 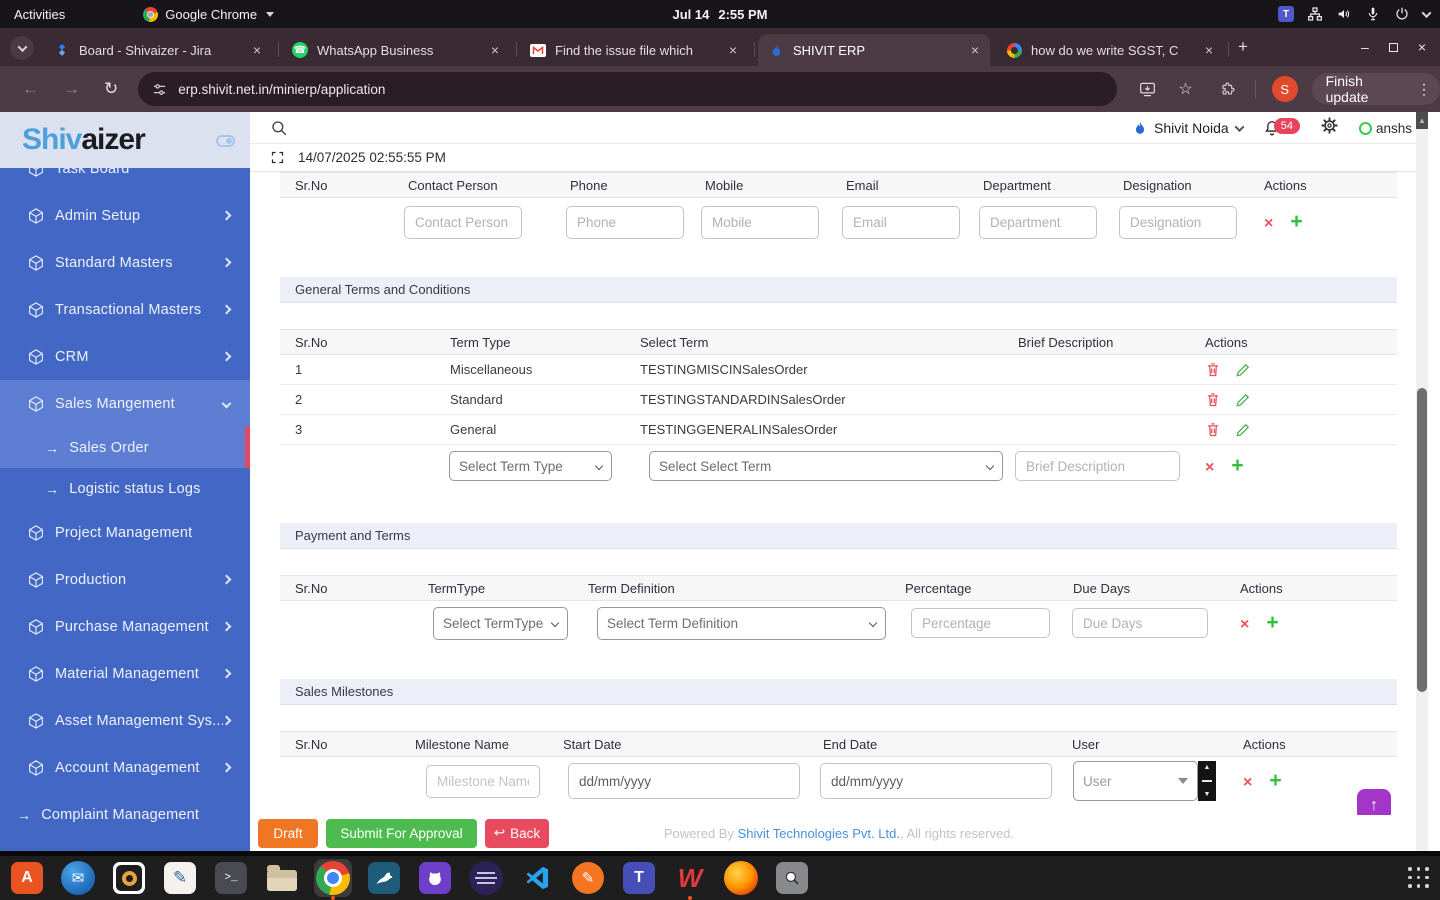 What do you see at coordinates (125, 814) in the screenshot?
I see `sidebar-item-complaint-management: → Complaint Management` at bounding box center [125, 814].